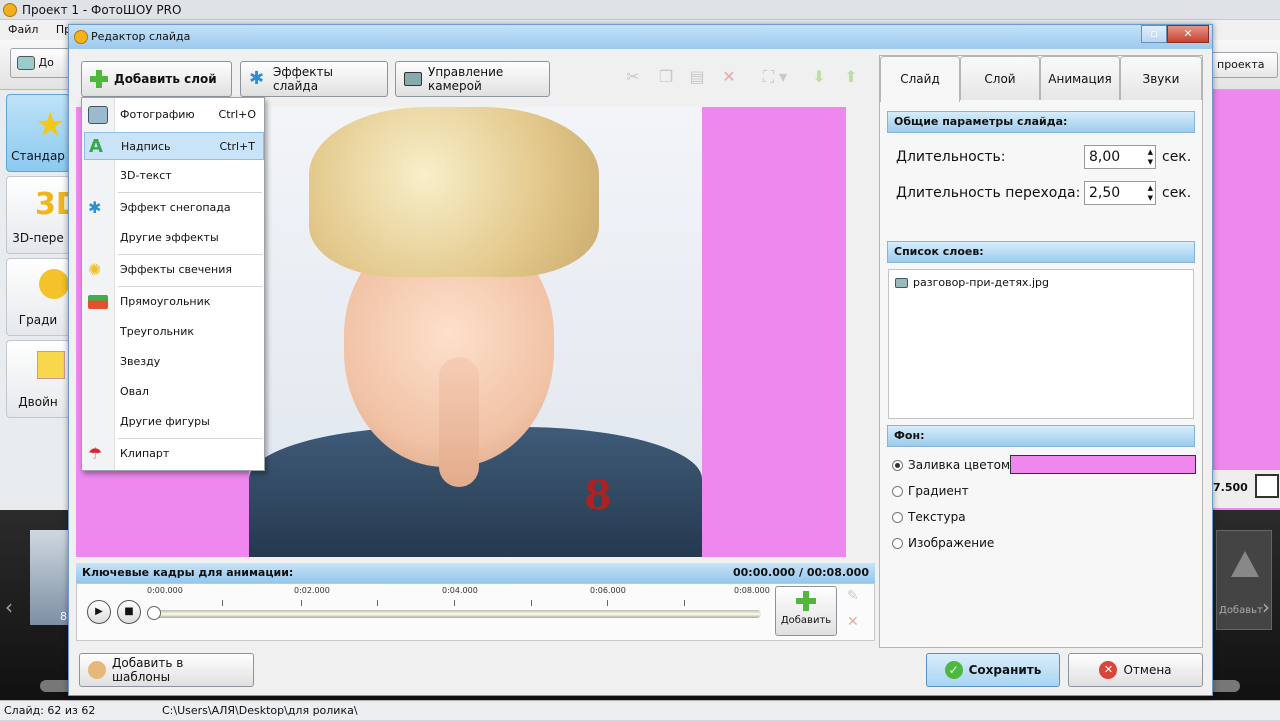 This screenshot has width=1280, height=721. I want to click on timeline-title: Ключевые кадры для анимации:, so click(188, 572).